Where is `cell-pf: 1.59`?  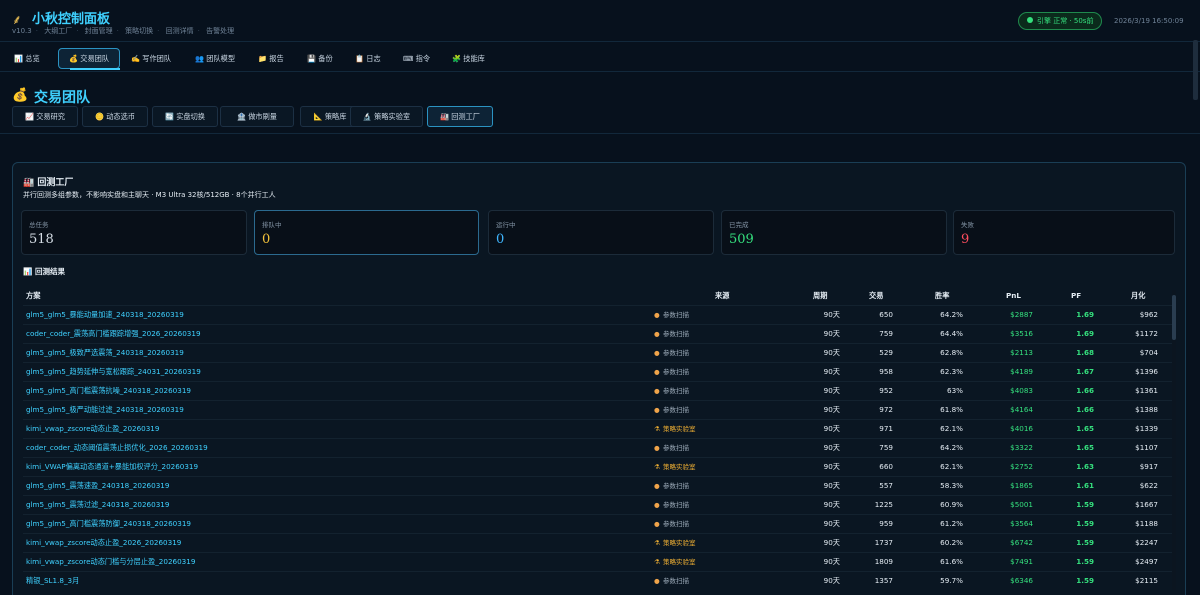
cell-pf: 1.59 is located at coordinates (1085, 523).